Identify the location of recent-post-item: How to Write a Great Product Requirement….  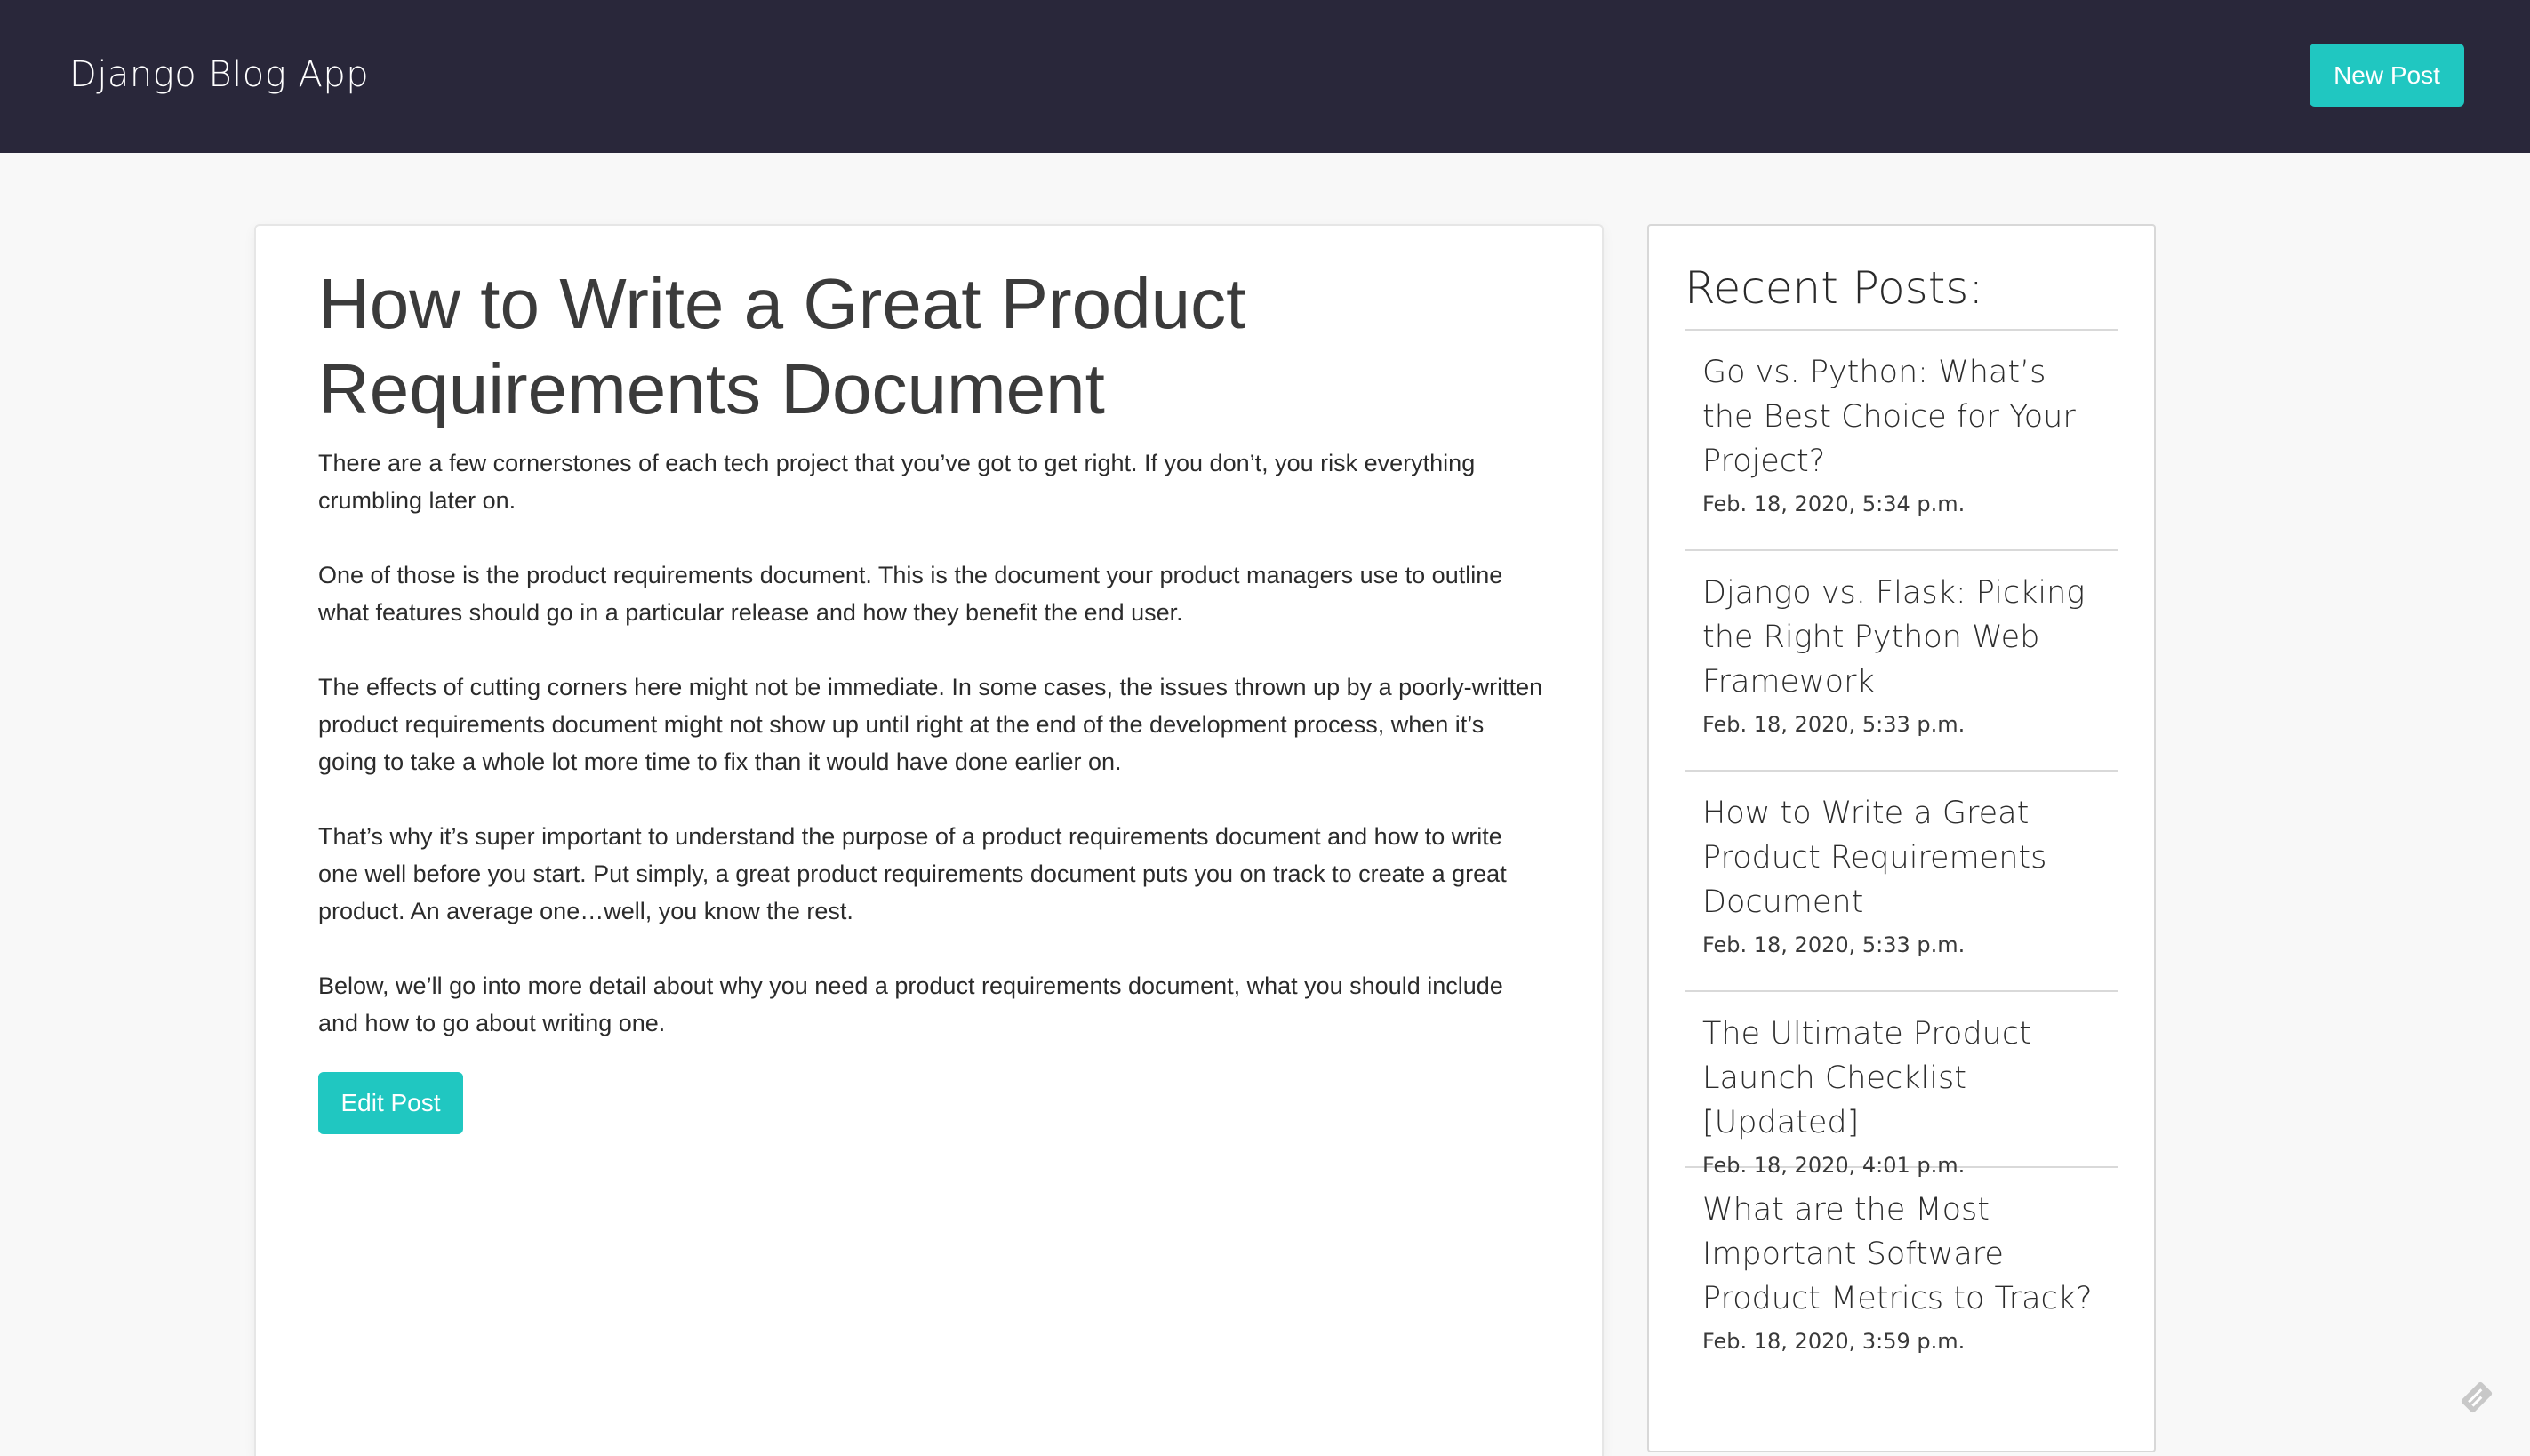
(1901, 880).